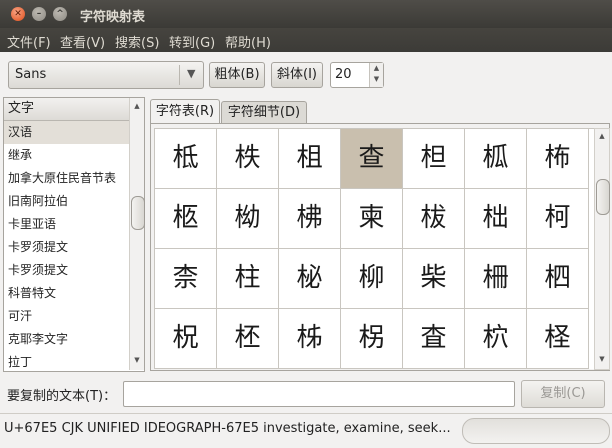 This screenshot has width=612, height=448. Describe the element at coordinates (39, 14) in the screenshot. I see `minimize-window-button: –` at that location.